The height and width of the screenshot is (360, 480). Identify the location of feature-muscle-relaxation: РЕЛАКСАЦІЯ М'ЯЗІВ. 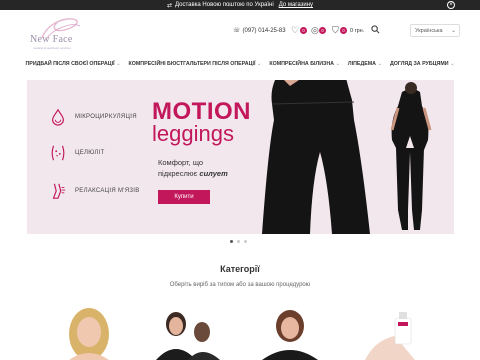
(94, 191).